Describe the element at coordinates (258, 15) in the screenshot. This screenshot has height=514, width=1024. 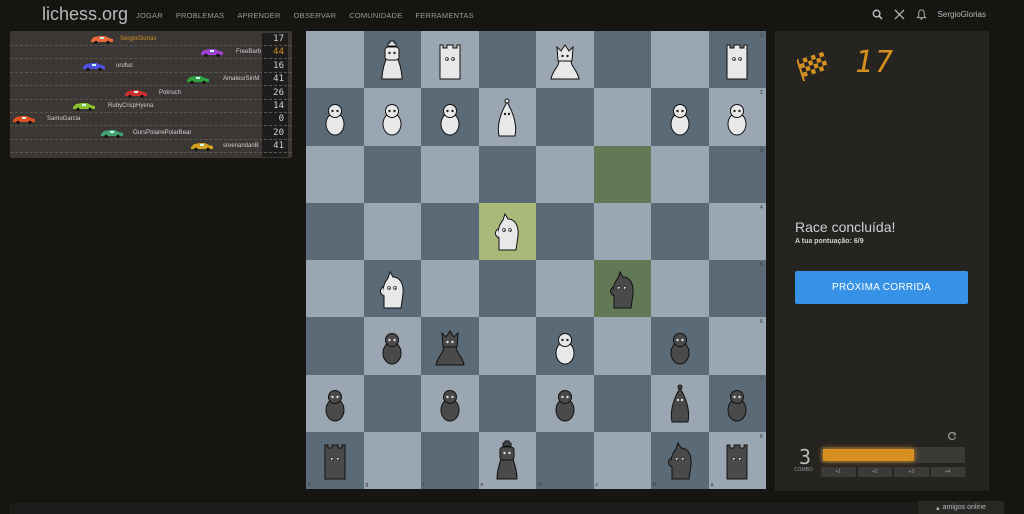
I see `nav-learn: APRENDER` at that location.